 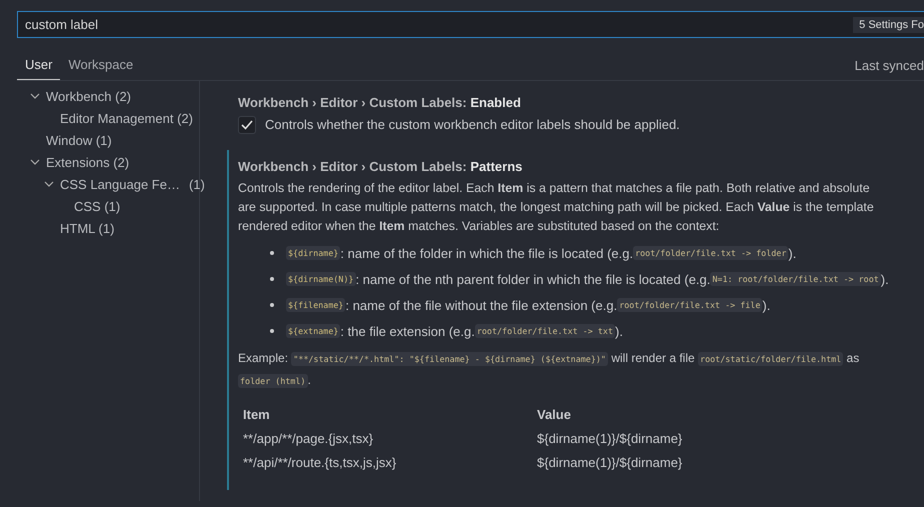 I want to click on setting-description: rendered editor when the Item matches. Variables are substituted based on the context:, so click(x=479, y=226).